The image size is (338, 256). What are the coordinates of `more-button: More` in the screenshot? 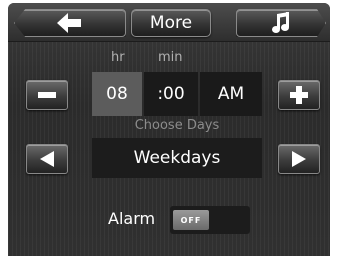 It's located at (171, 23).